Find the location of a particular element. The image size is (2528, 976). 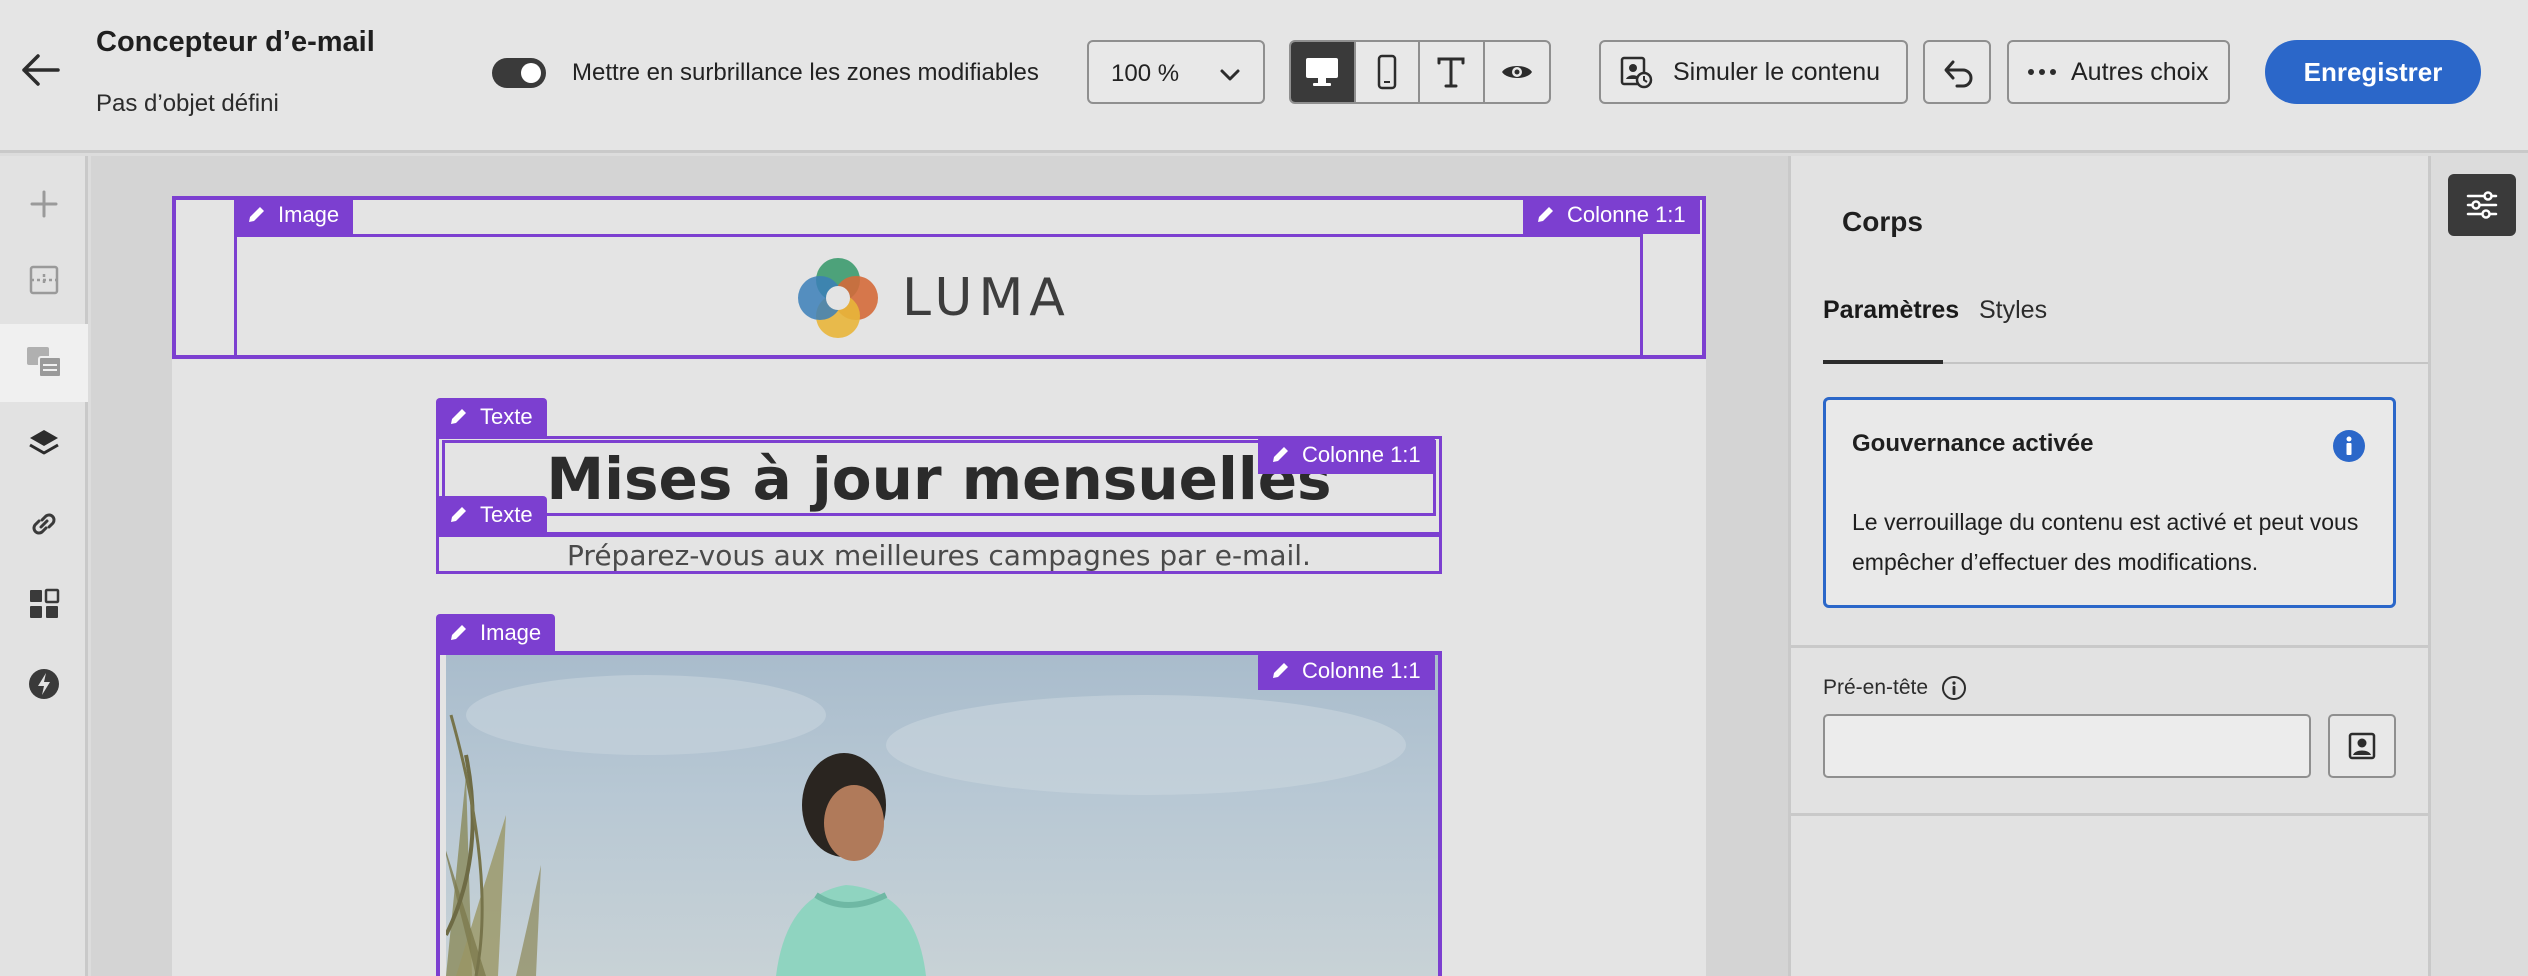

luma-logo: LUMA is located at coordinates (932, 298).